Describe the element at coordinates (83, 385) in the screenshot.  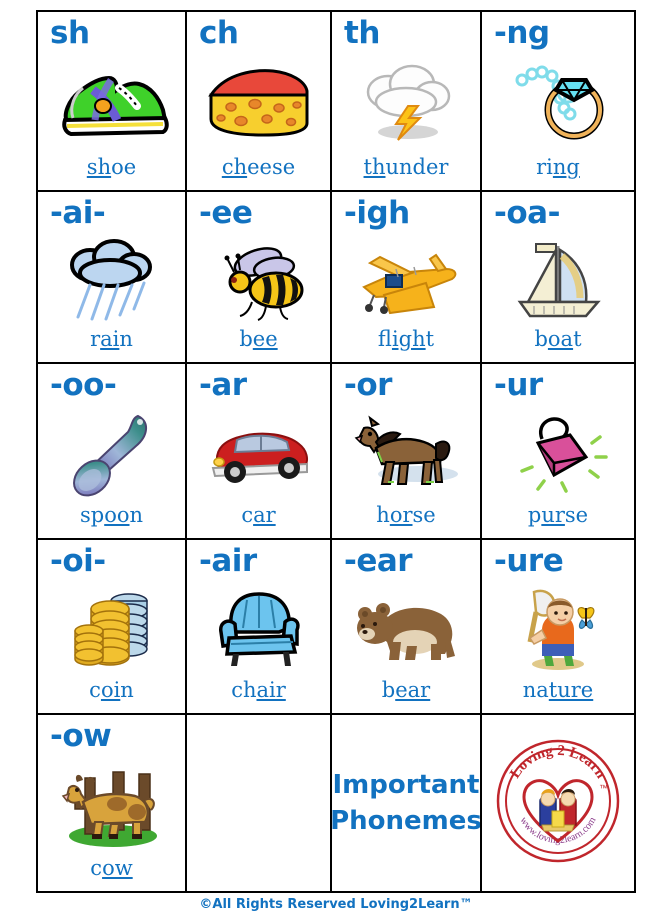
I see `phoneme-label: -oo-` at that location.